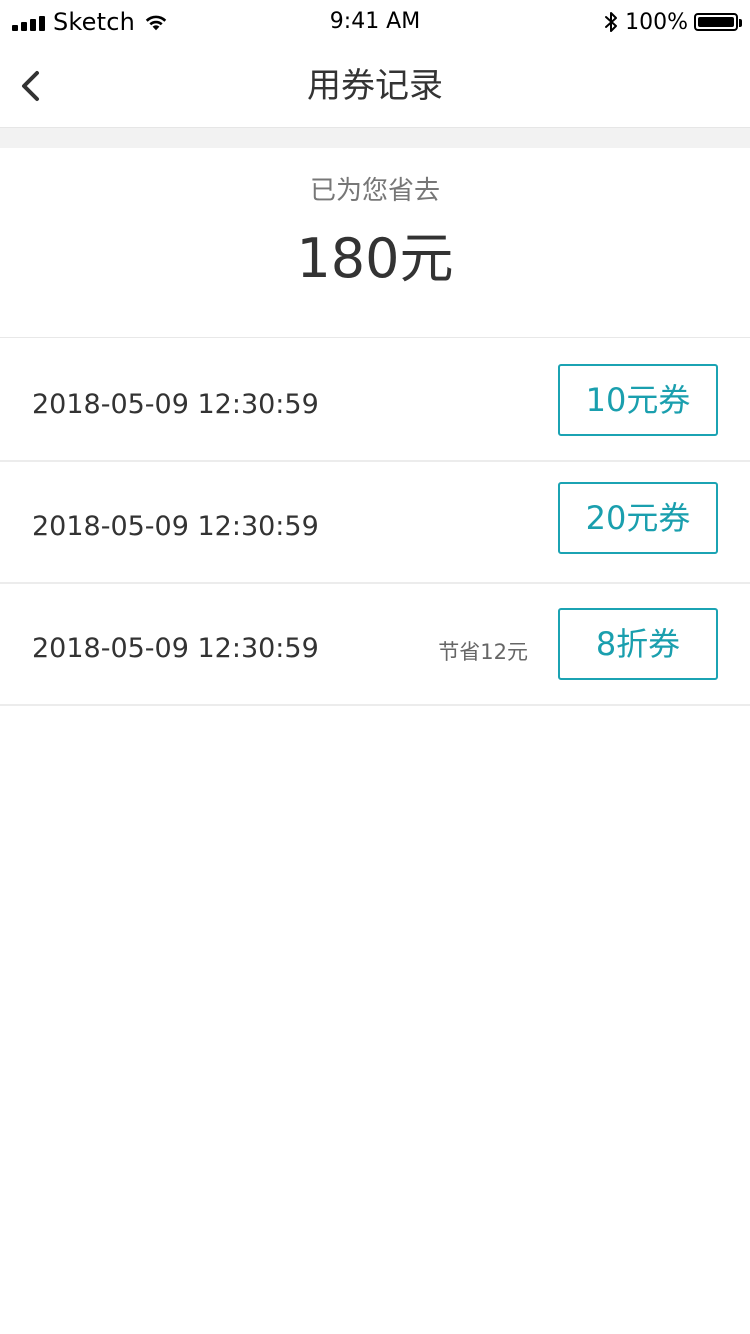 This screenshot has height=1334, width=750. Describe the element at coordinates (638, 518) in the screenshot. I see `coupon-tag: 20元券` at that location.